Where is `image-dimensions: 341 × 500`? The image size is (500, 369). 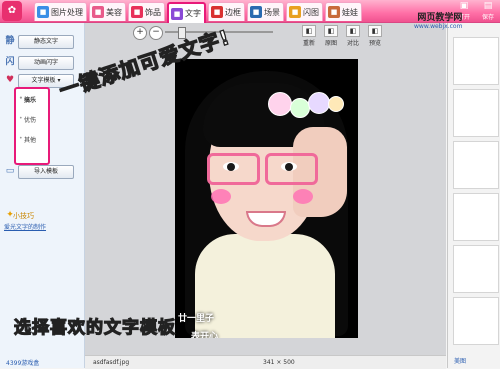 image-dimensions: 341 × 500 is located at coordinates (279, 362).